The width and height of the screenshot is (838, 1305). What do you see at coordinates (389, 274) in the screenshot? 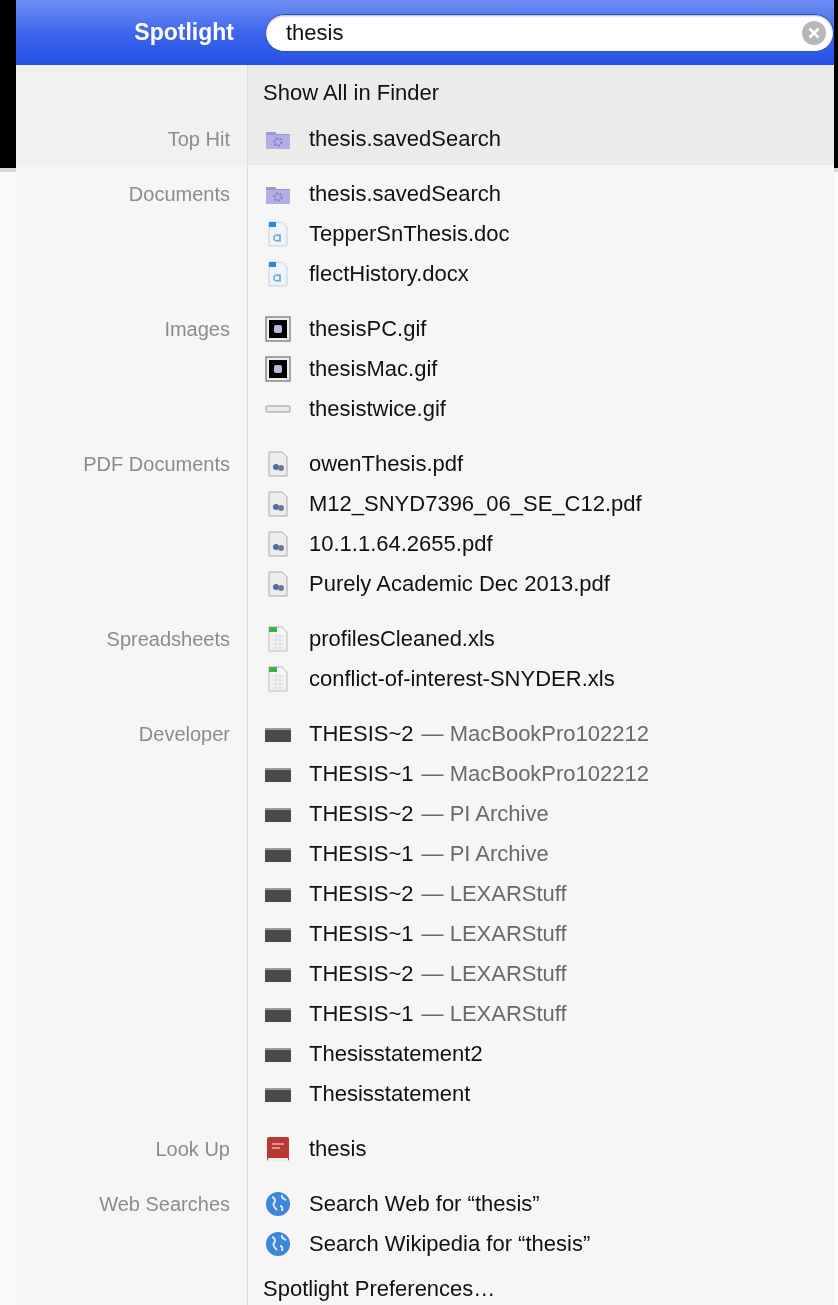
I see `result-item: flectHistory.docx` at bounding box center [389, 274].